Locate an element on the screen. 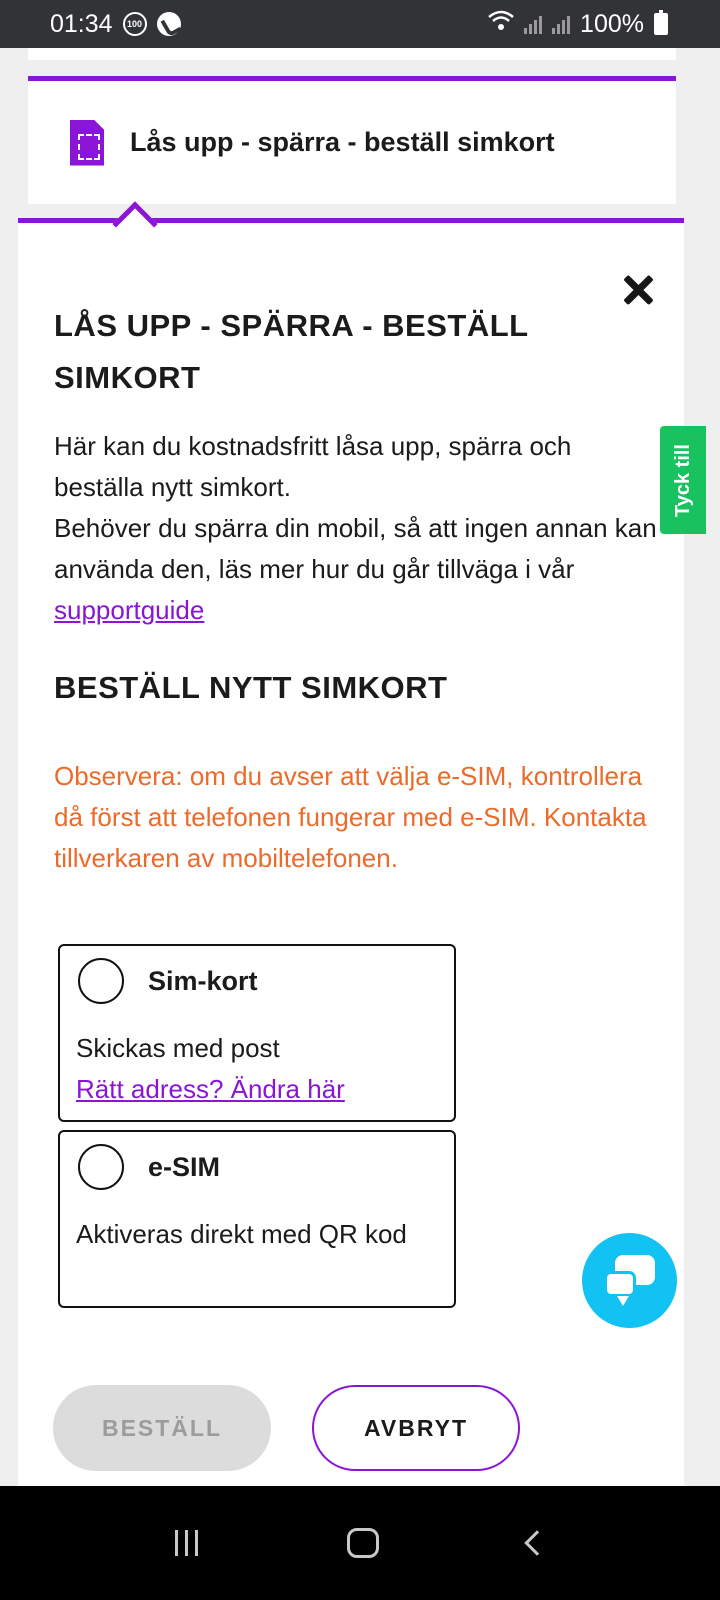  battery-percent: 100% is located at coordinates (612, 23).